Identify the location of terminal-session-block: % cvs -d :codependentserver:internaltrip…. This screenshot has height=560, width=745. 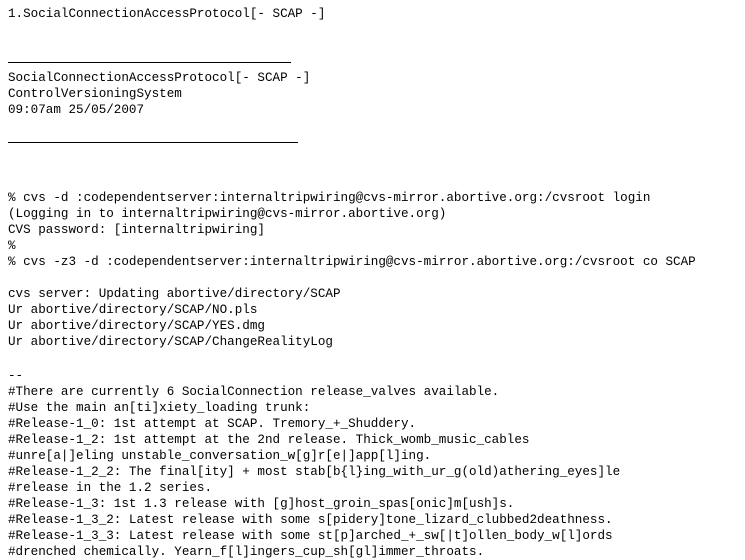
(376, 230).